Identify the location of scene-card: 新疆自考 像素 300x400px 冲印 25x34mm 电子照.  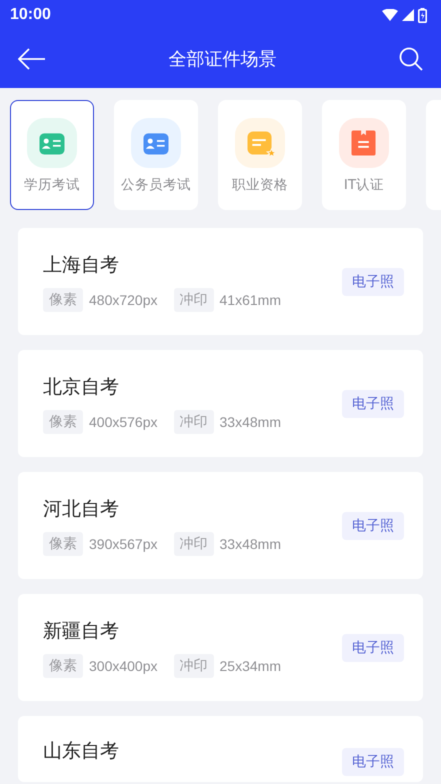
(220, 647).